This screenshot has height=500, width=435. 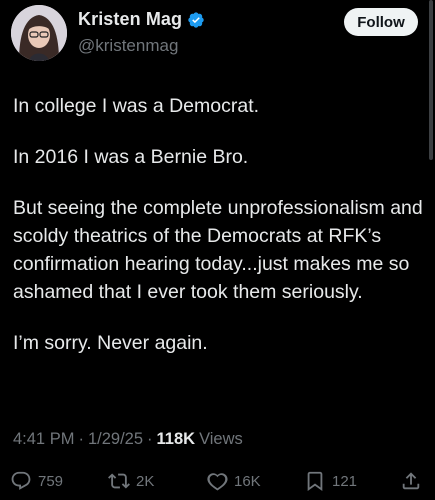 I want to click on reply-icon, so click(x=21, y=481).